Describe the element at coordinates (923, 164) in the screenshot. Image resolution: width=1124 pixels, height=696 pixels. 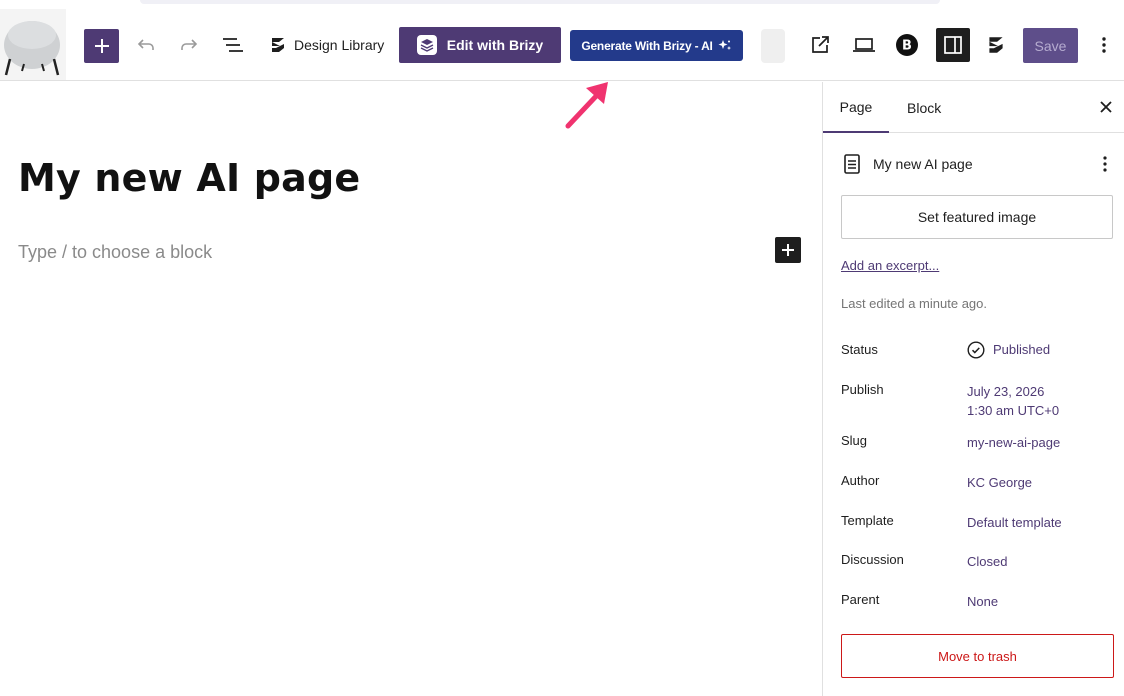
I see `document-title: My new AI page` at that location.